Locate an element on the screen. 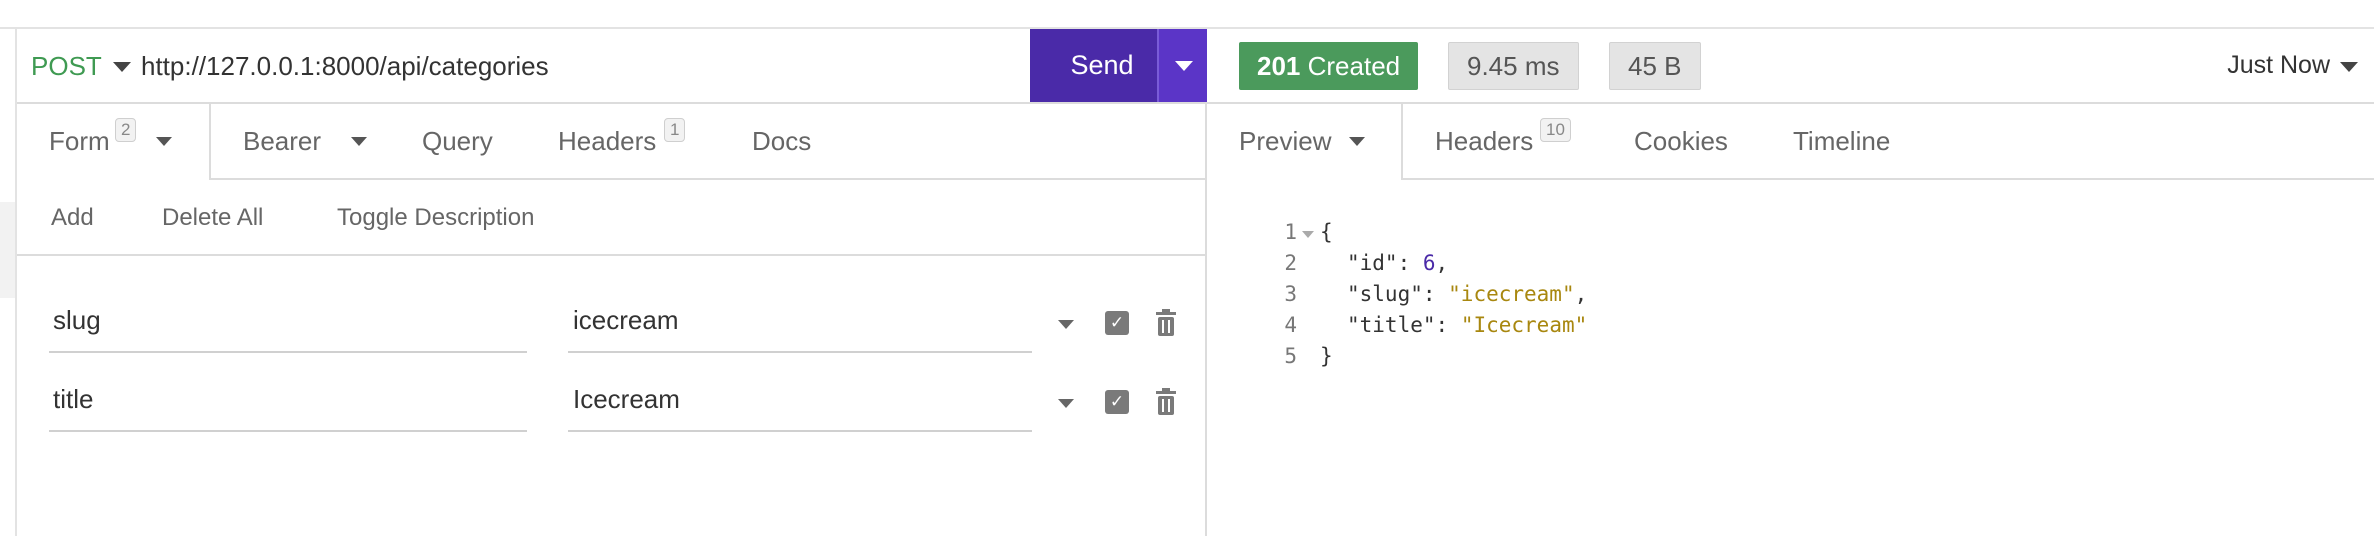  line-number: 4 is located at coordinates (1290, 325).